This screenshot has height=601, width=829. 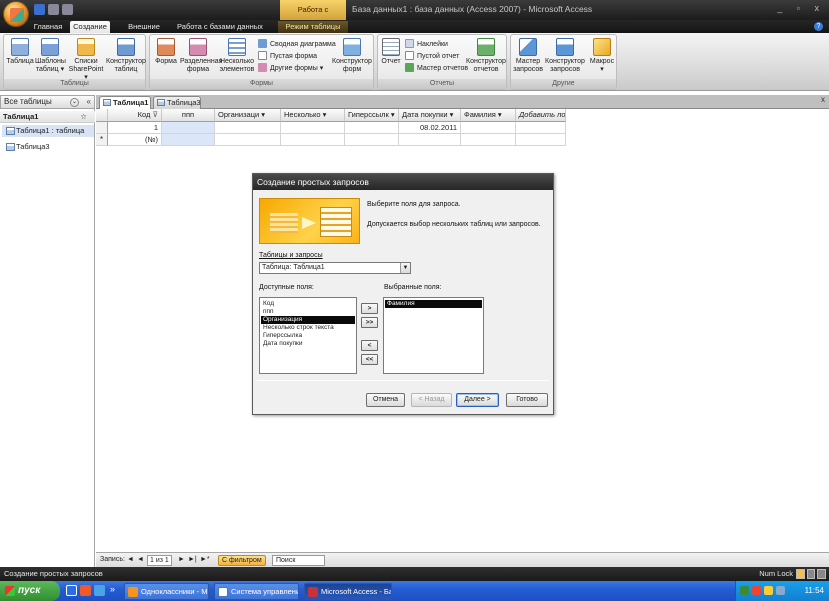 What do you see at coordinates (818, 26) in the screenshot?
I see `help-icon: ?` at bounding box center [818, 26].